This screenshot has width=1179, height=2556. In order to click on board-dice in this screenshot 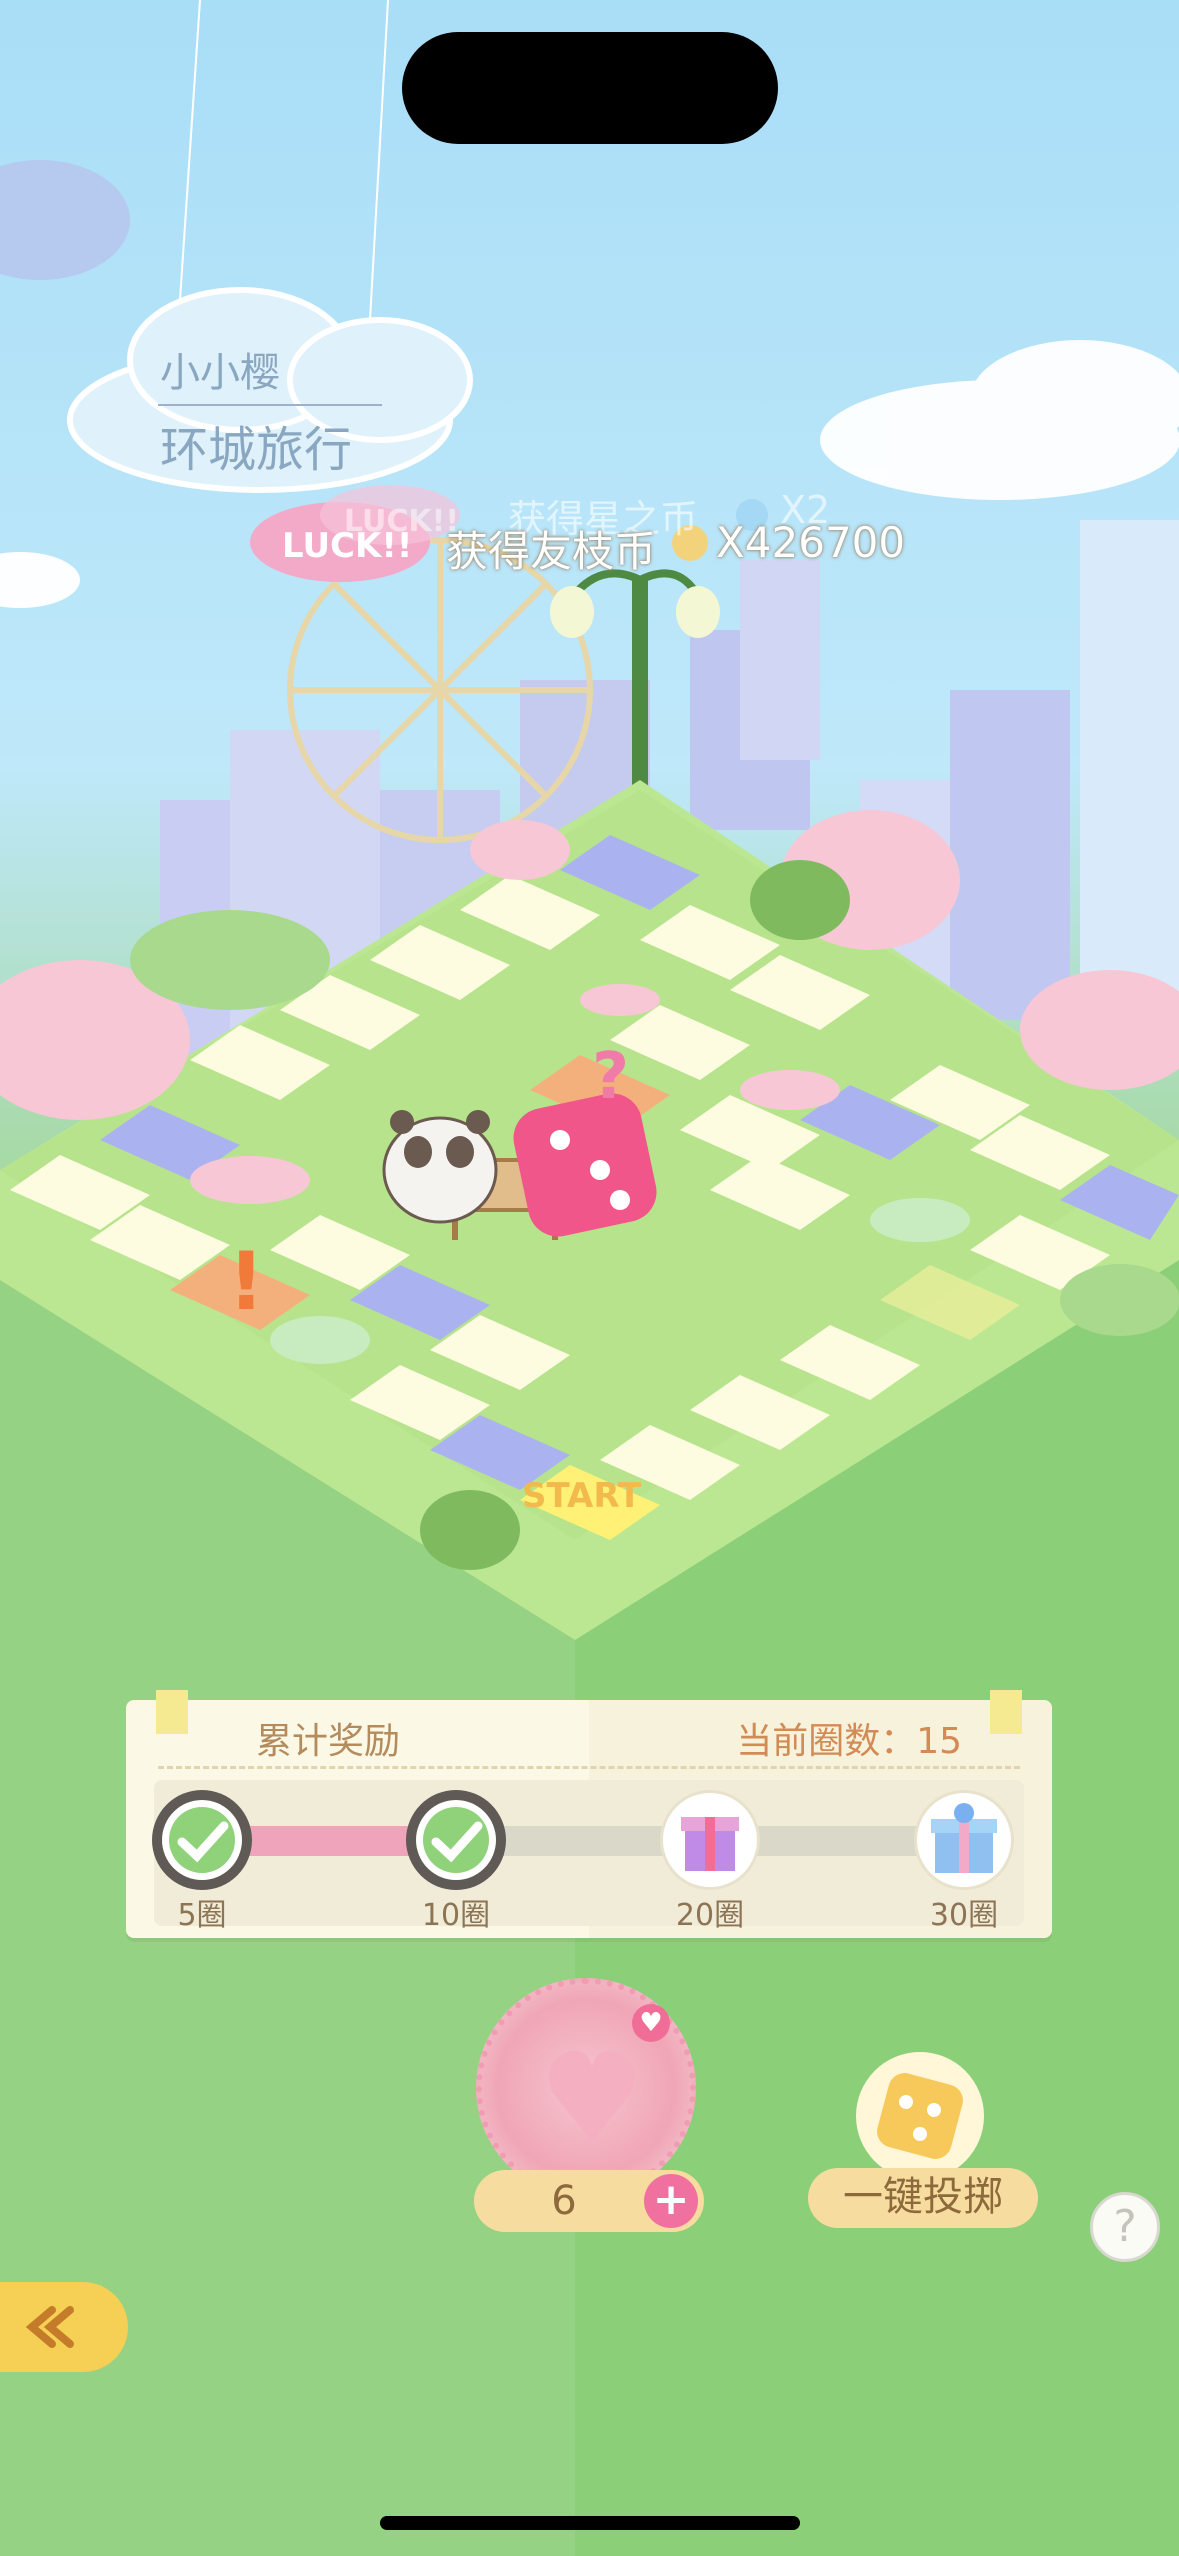, I will do `click(585, 1165)`.